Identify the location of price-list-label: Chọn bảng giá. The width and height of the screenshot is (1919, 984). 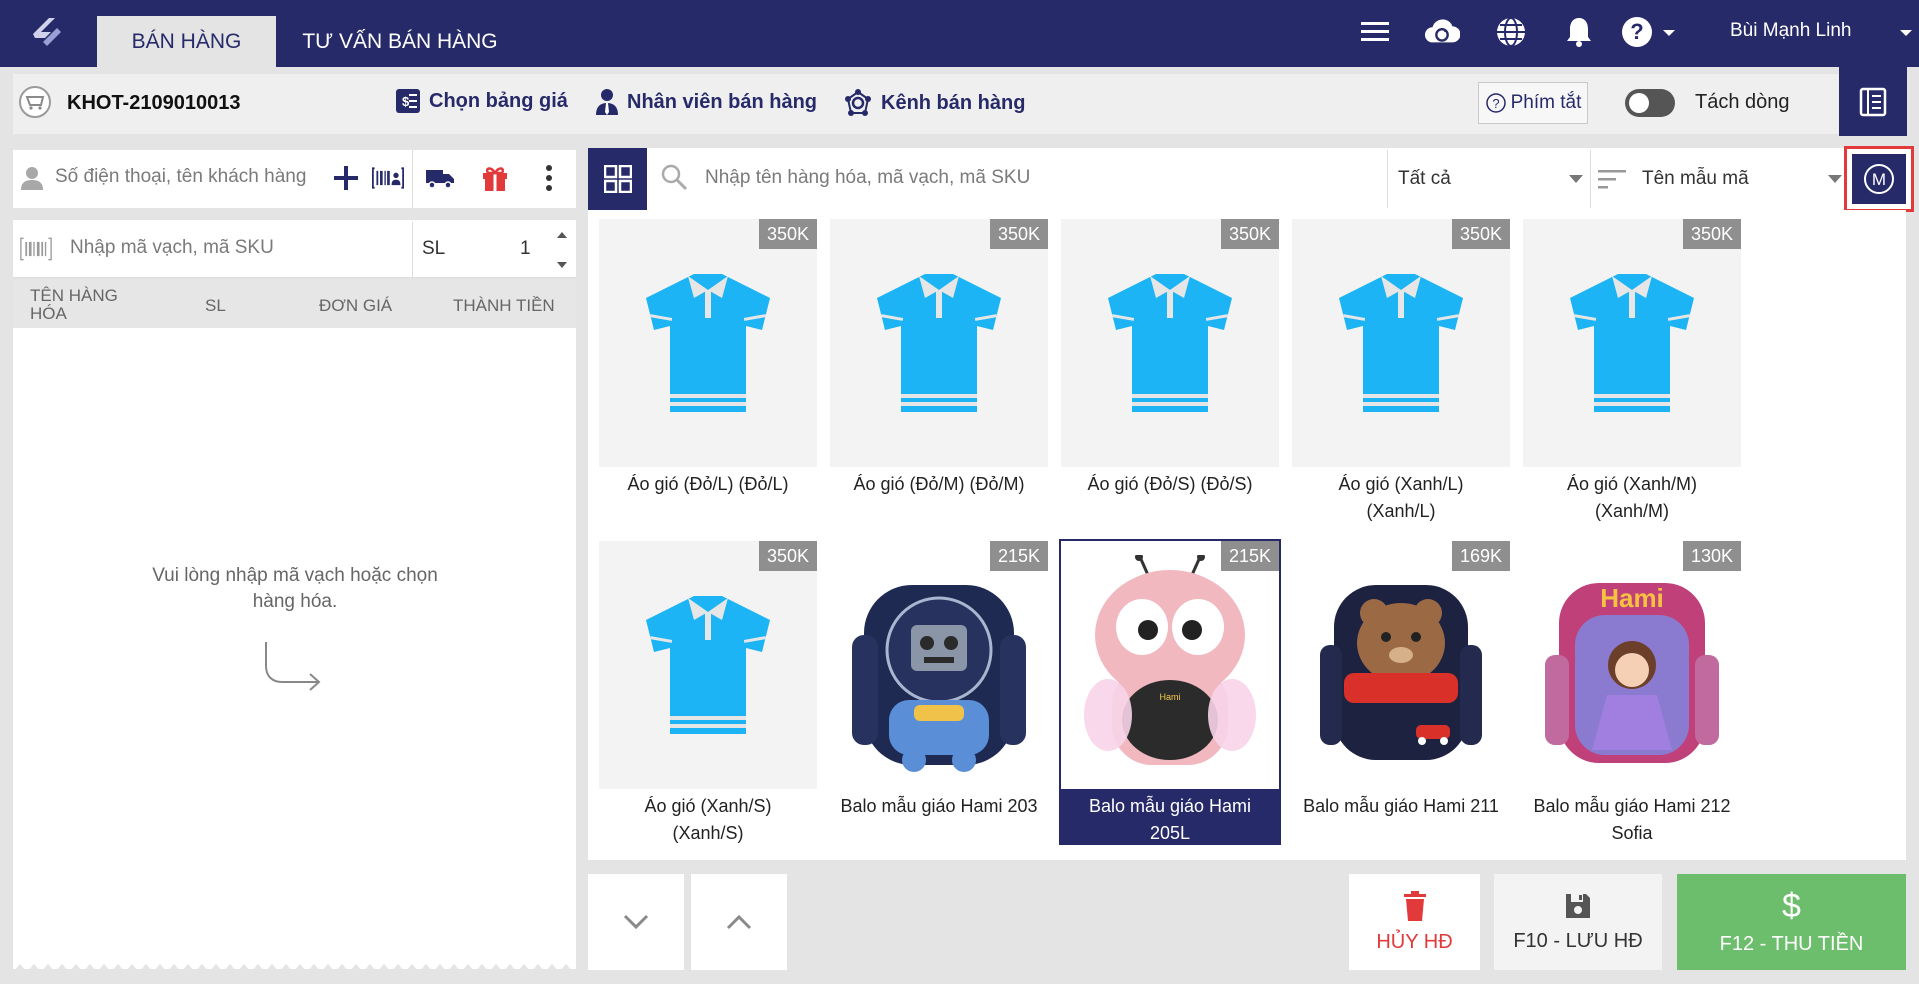
(498, 100).